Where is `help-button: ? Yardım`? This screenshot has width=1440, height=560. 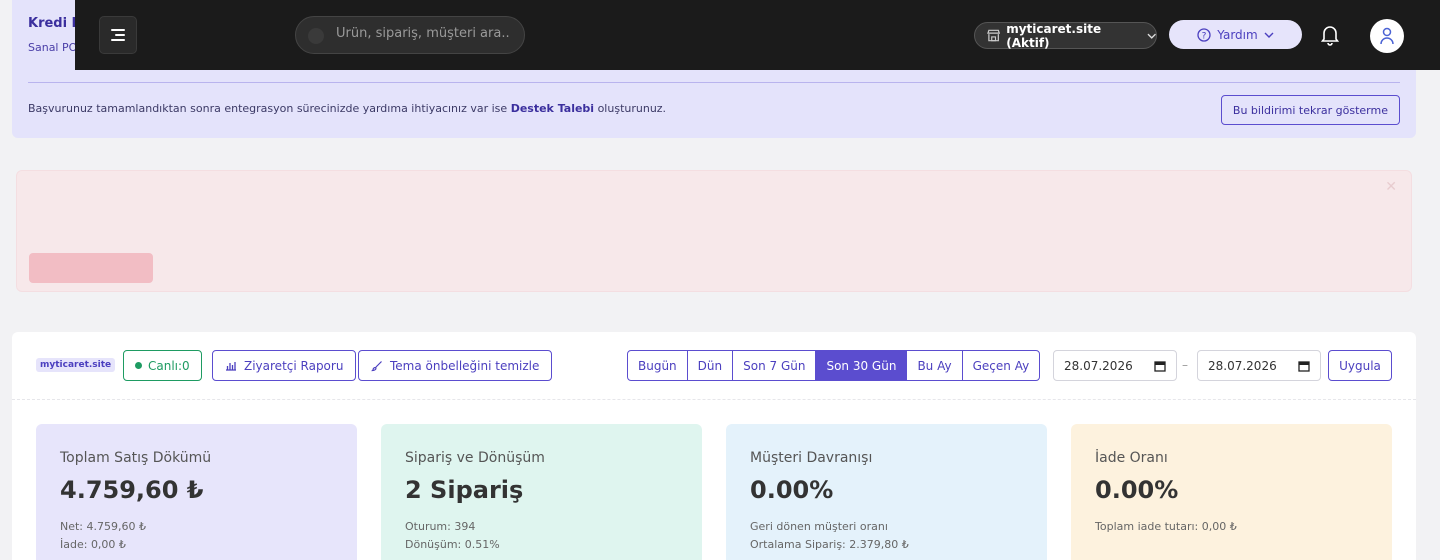 help-button: ? Yardım is located at coordinates (1235, 34).